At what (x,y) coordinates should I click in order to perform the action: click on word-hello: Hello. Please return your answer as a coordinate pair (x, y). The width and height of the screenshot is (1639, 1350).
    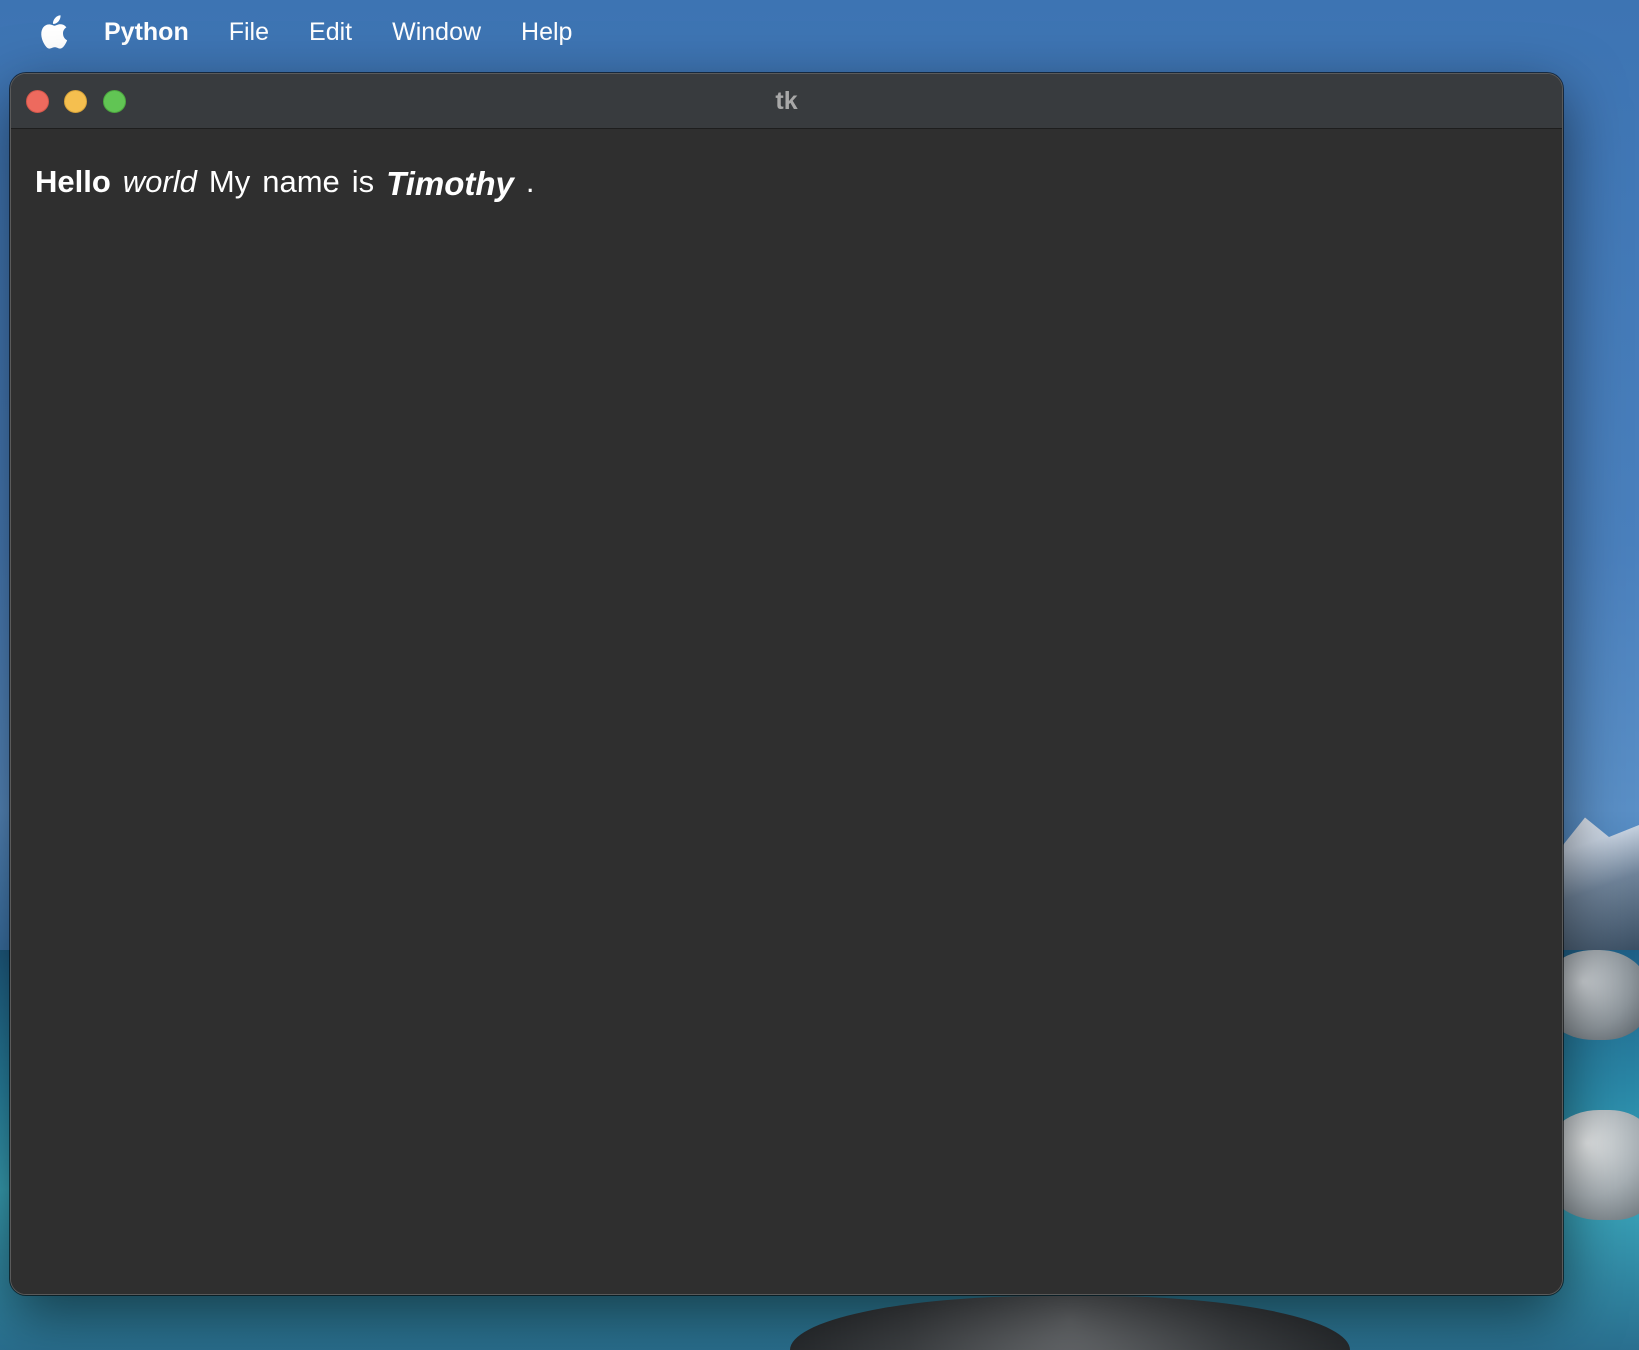
    Looking at the image, I should click on (73, 181).